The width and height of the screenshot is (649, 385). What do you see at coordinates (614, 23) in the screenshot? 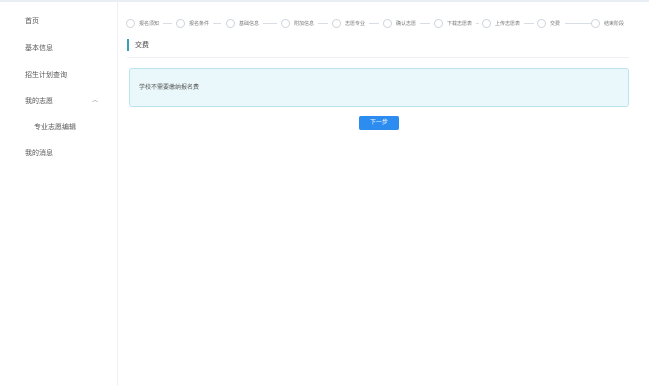
I see `step-label: 结束阶段` at bounding box center [614, 23].